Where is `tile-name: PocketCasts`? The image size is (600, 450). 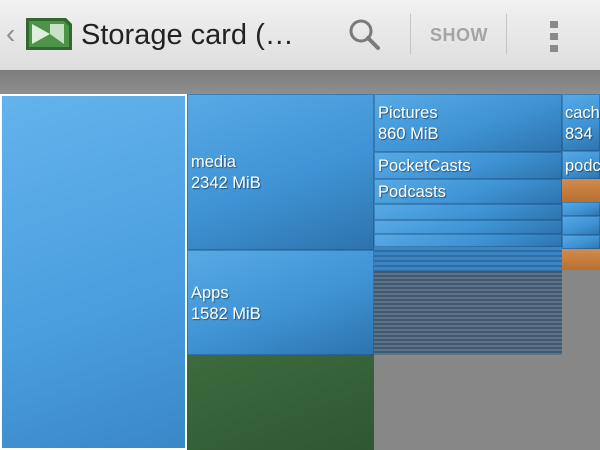 tile-name: PocketCasts is located at coordinates (424, 166).